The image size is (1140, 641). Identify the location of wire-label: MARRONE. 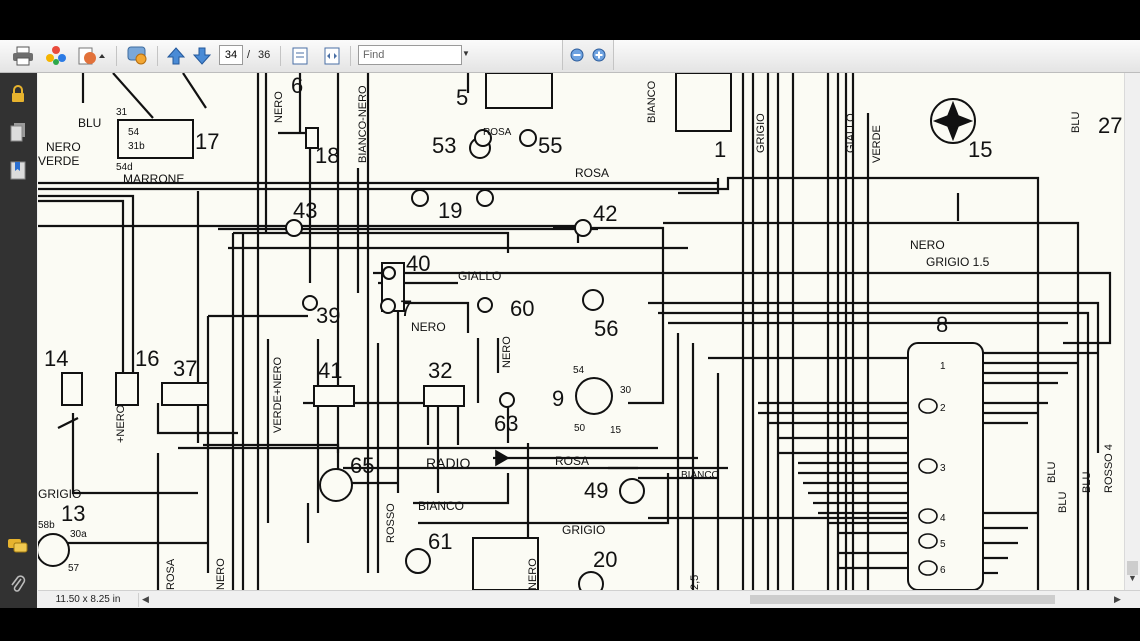
(153, 179).